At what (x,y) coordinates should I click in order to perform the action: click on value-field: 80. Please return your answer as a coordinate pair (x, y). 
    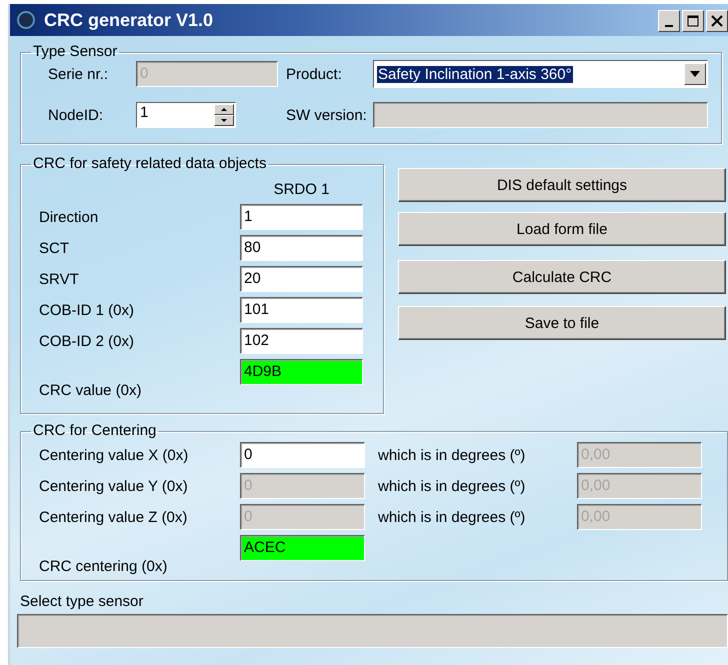
    Looking at the image, I should click on (301, 248).